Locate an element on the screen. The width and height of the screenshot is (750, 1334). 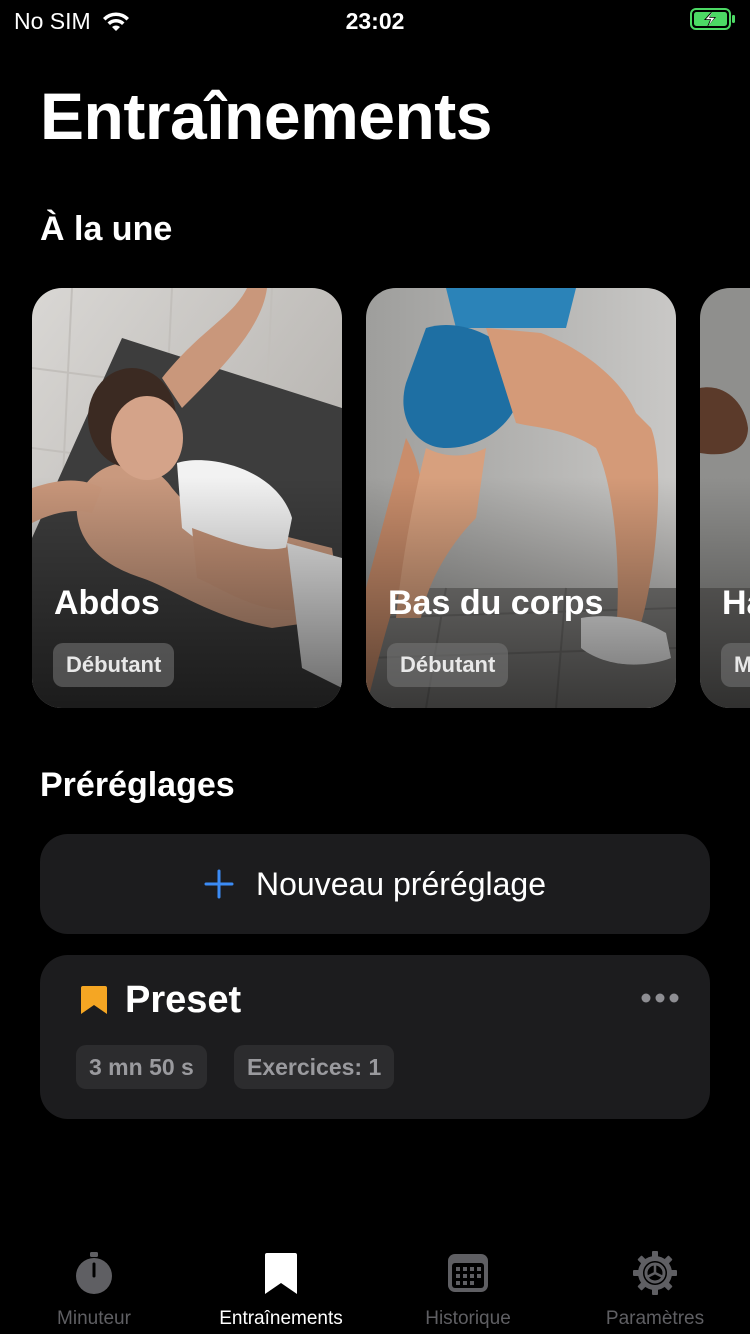
preset-name: Preset is located at coordinates (183, 1000).